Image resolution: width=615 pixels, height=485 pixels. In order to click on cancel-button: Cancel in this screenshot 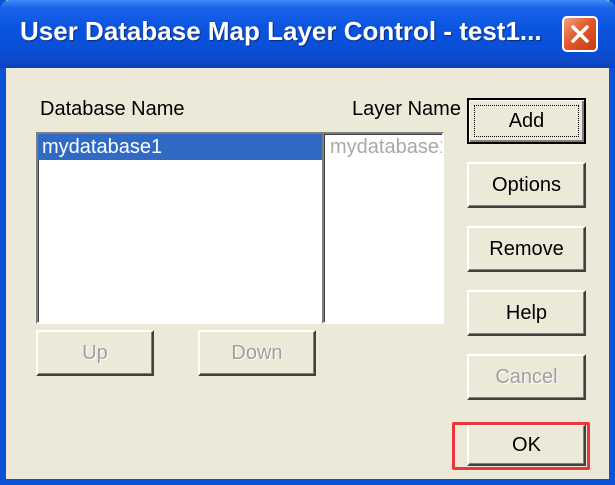, I will do `click(526, 377)`.